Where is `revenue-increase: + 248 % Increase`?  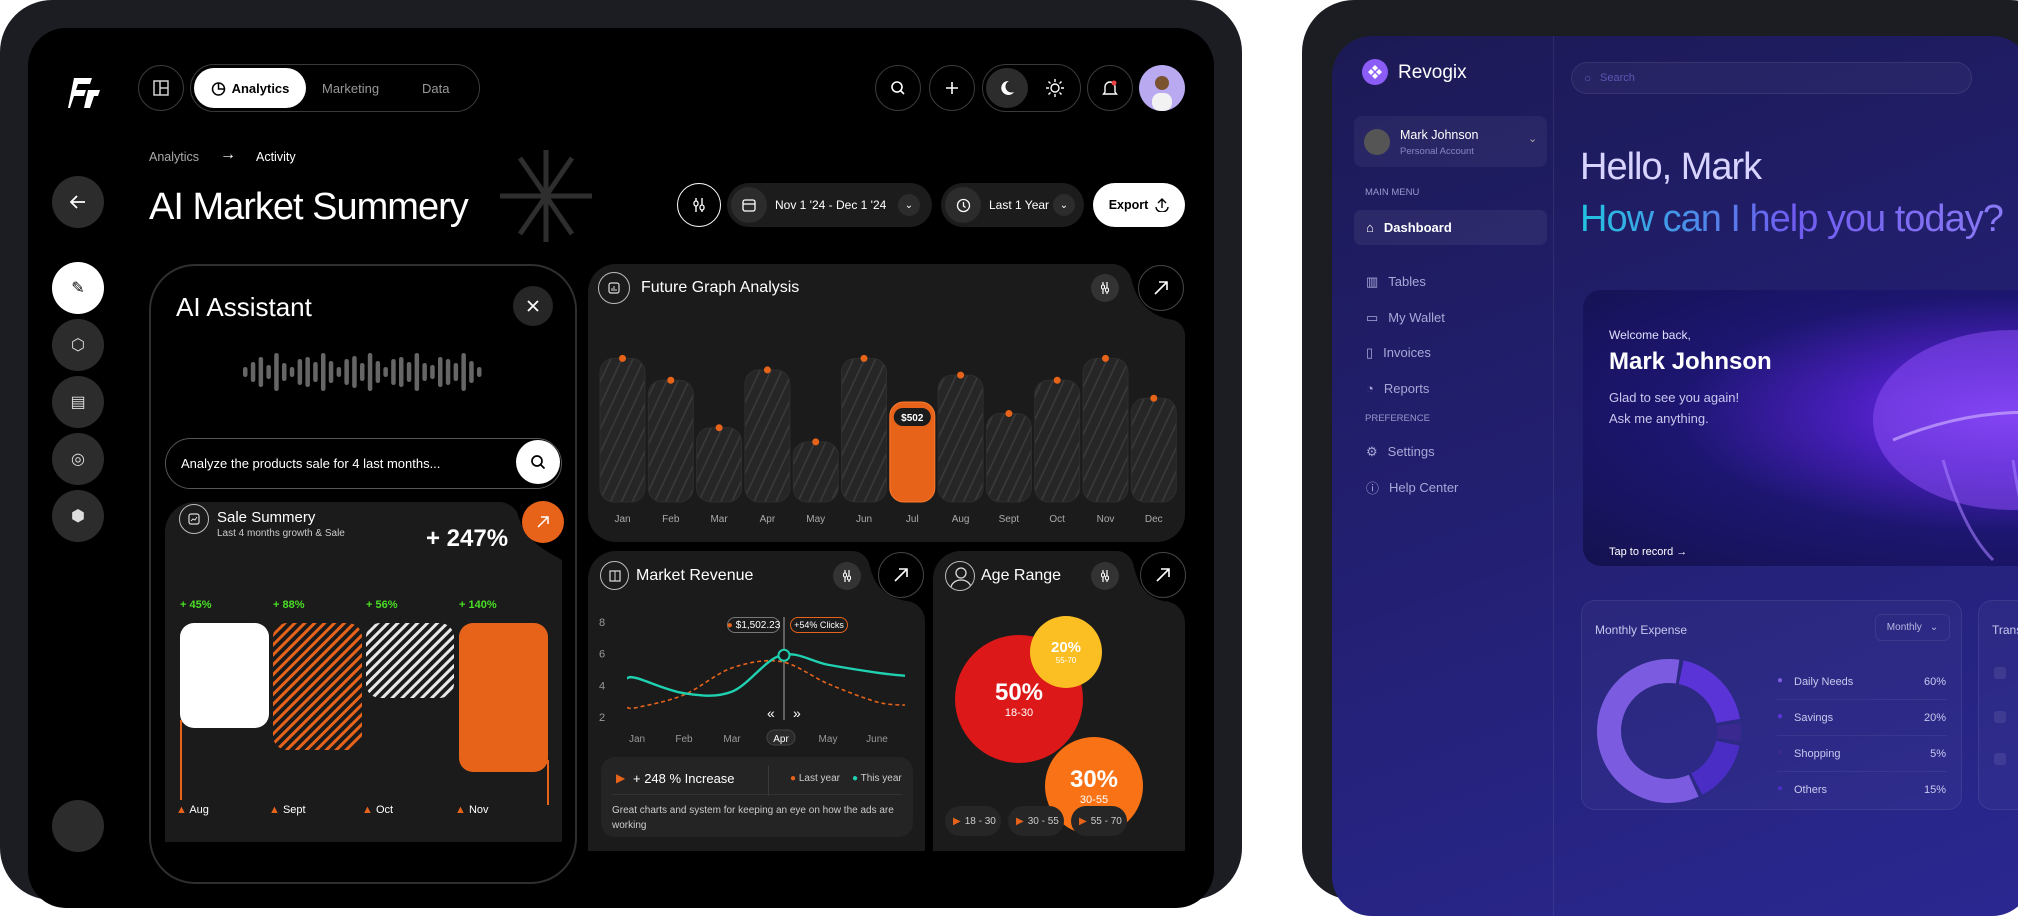 revenue-increase: + 248 % Increase is located at coordinates (684, 778).